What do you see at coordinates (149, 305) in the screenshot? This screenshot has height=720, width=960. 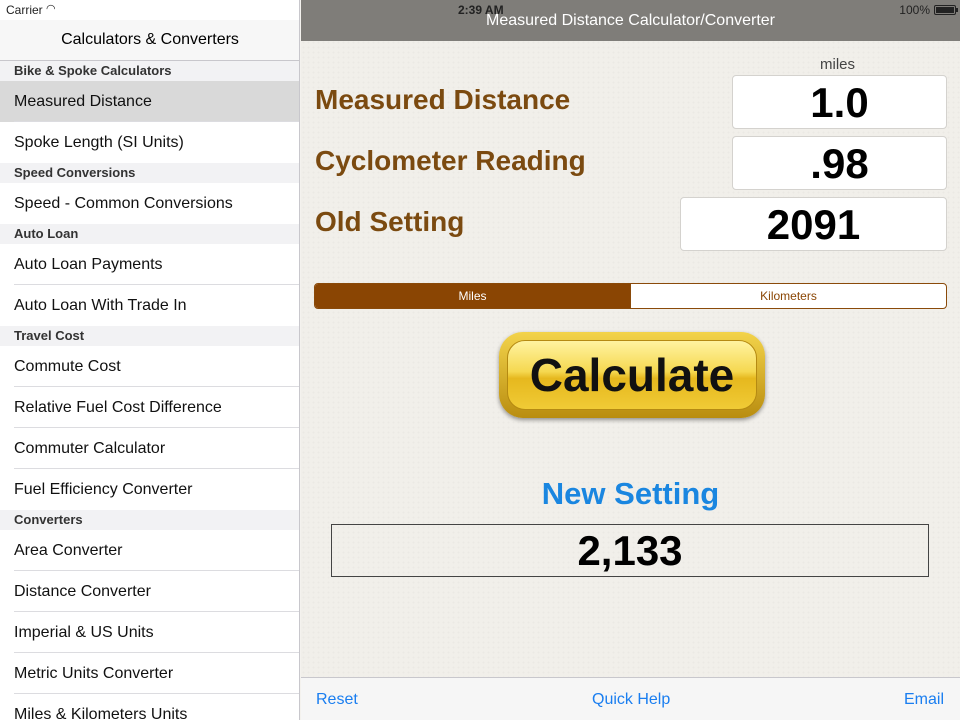 I see `sidebar-item-auto-loan-trade-in: Auto Loan With Trade In` at bounding box center [149, 305].